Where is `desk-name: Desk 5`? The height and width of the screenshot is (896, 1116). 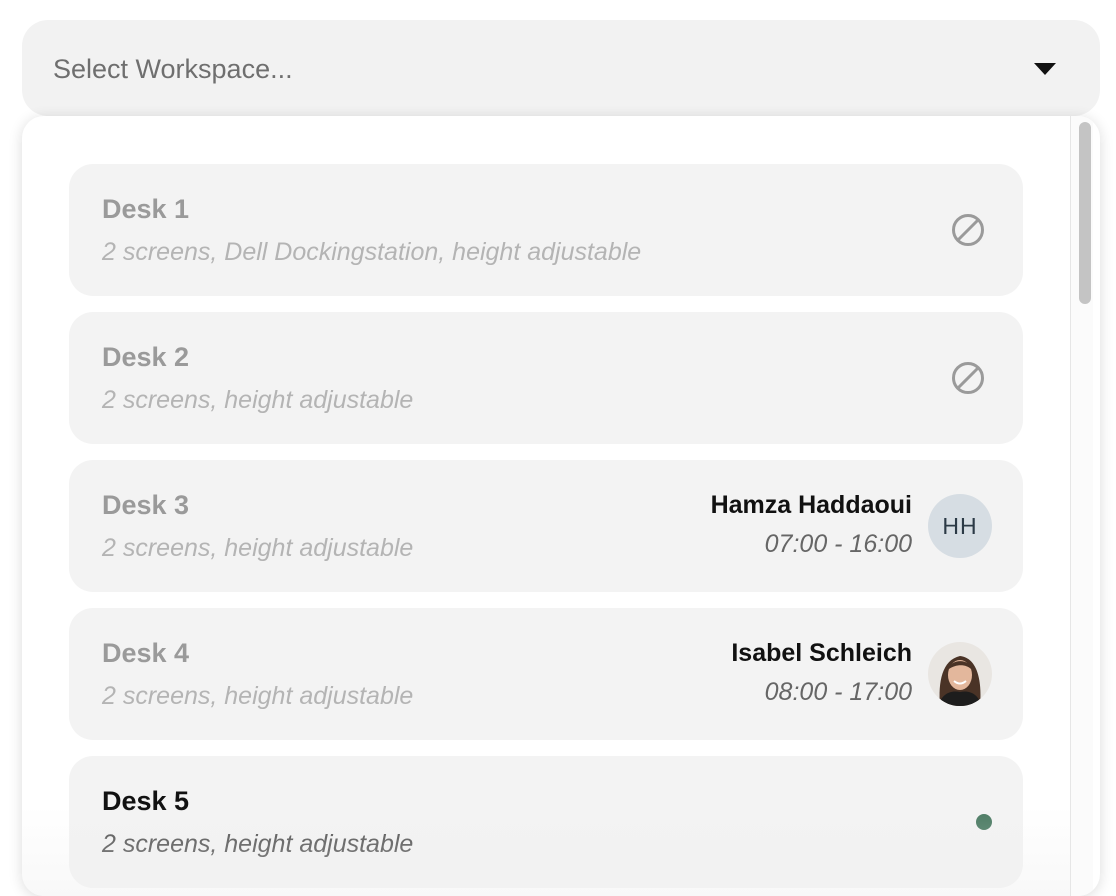 desk-name: Desk 5 is located at coordinates (146, 801).